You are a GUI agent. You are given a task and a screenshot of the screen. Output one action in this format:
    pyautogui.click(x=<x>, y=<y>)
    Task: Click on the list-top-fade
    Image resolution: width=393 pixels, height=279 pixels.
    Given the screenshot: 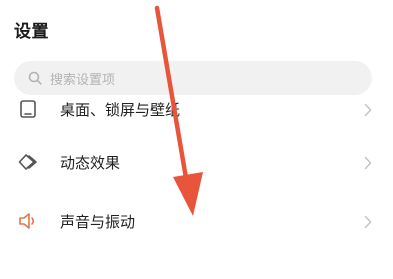 What is the action you would take?
    pyautogui.click(x=196, y=98)
    